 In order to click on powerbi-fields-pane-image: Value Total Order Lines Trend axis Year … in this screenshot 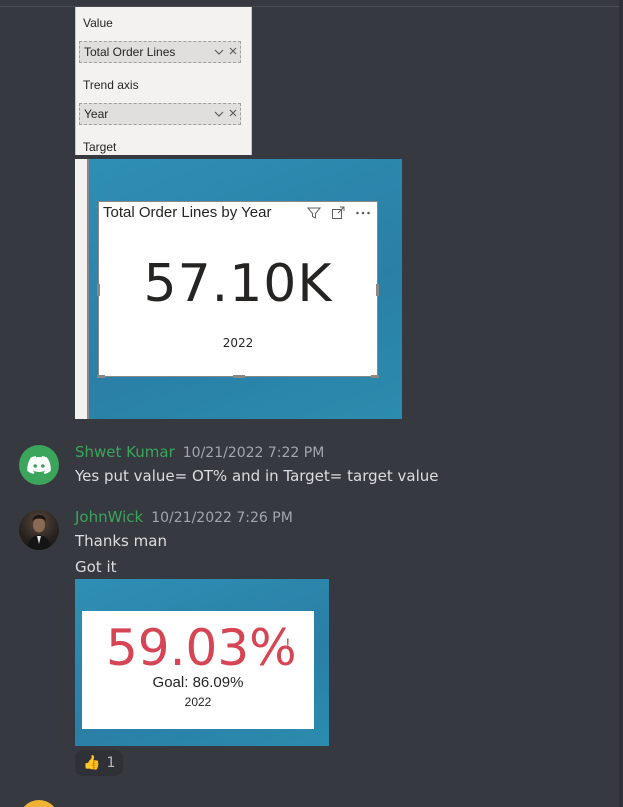, I will do `click(163, 81)`.